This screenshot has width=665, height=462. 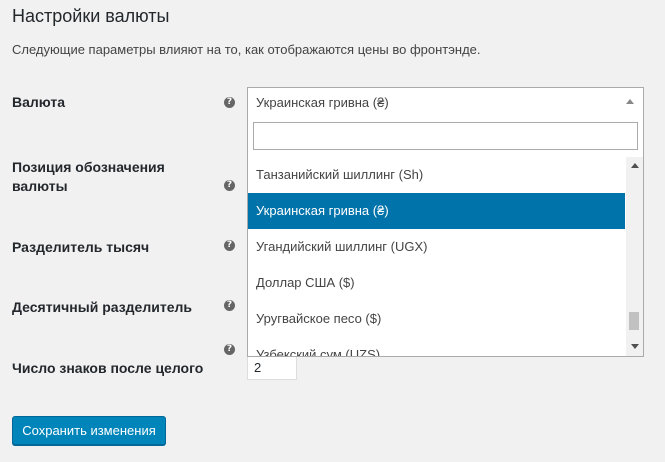 I want to click on dropdown-search-input, so click(x=445, y=136).